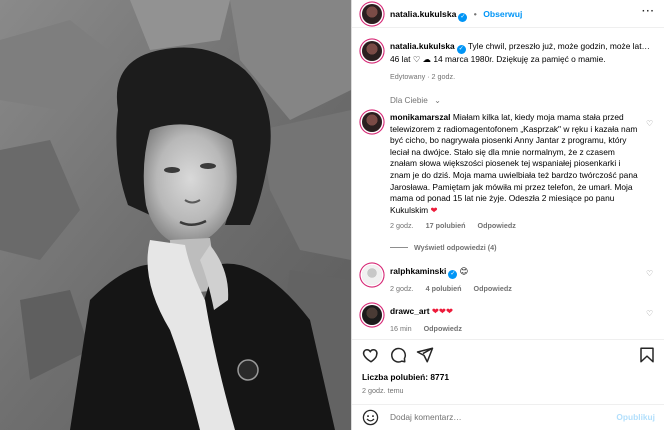  I want to click on heart-outline-icon: ♡, so click(416, 59).